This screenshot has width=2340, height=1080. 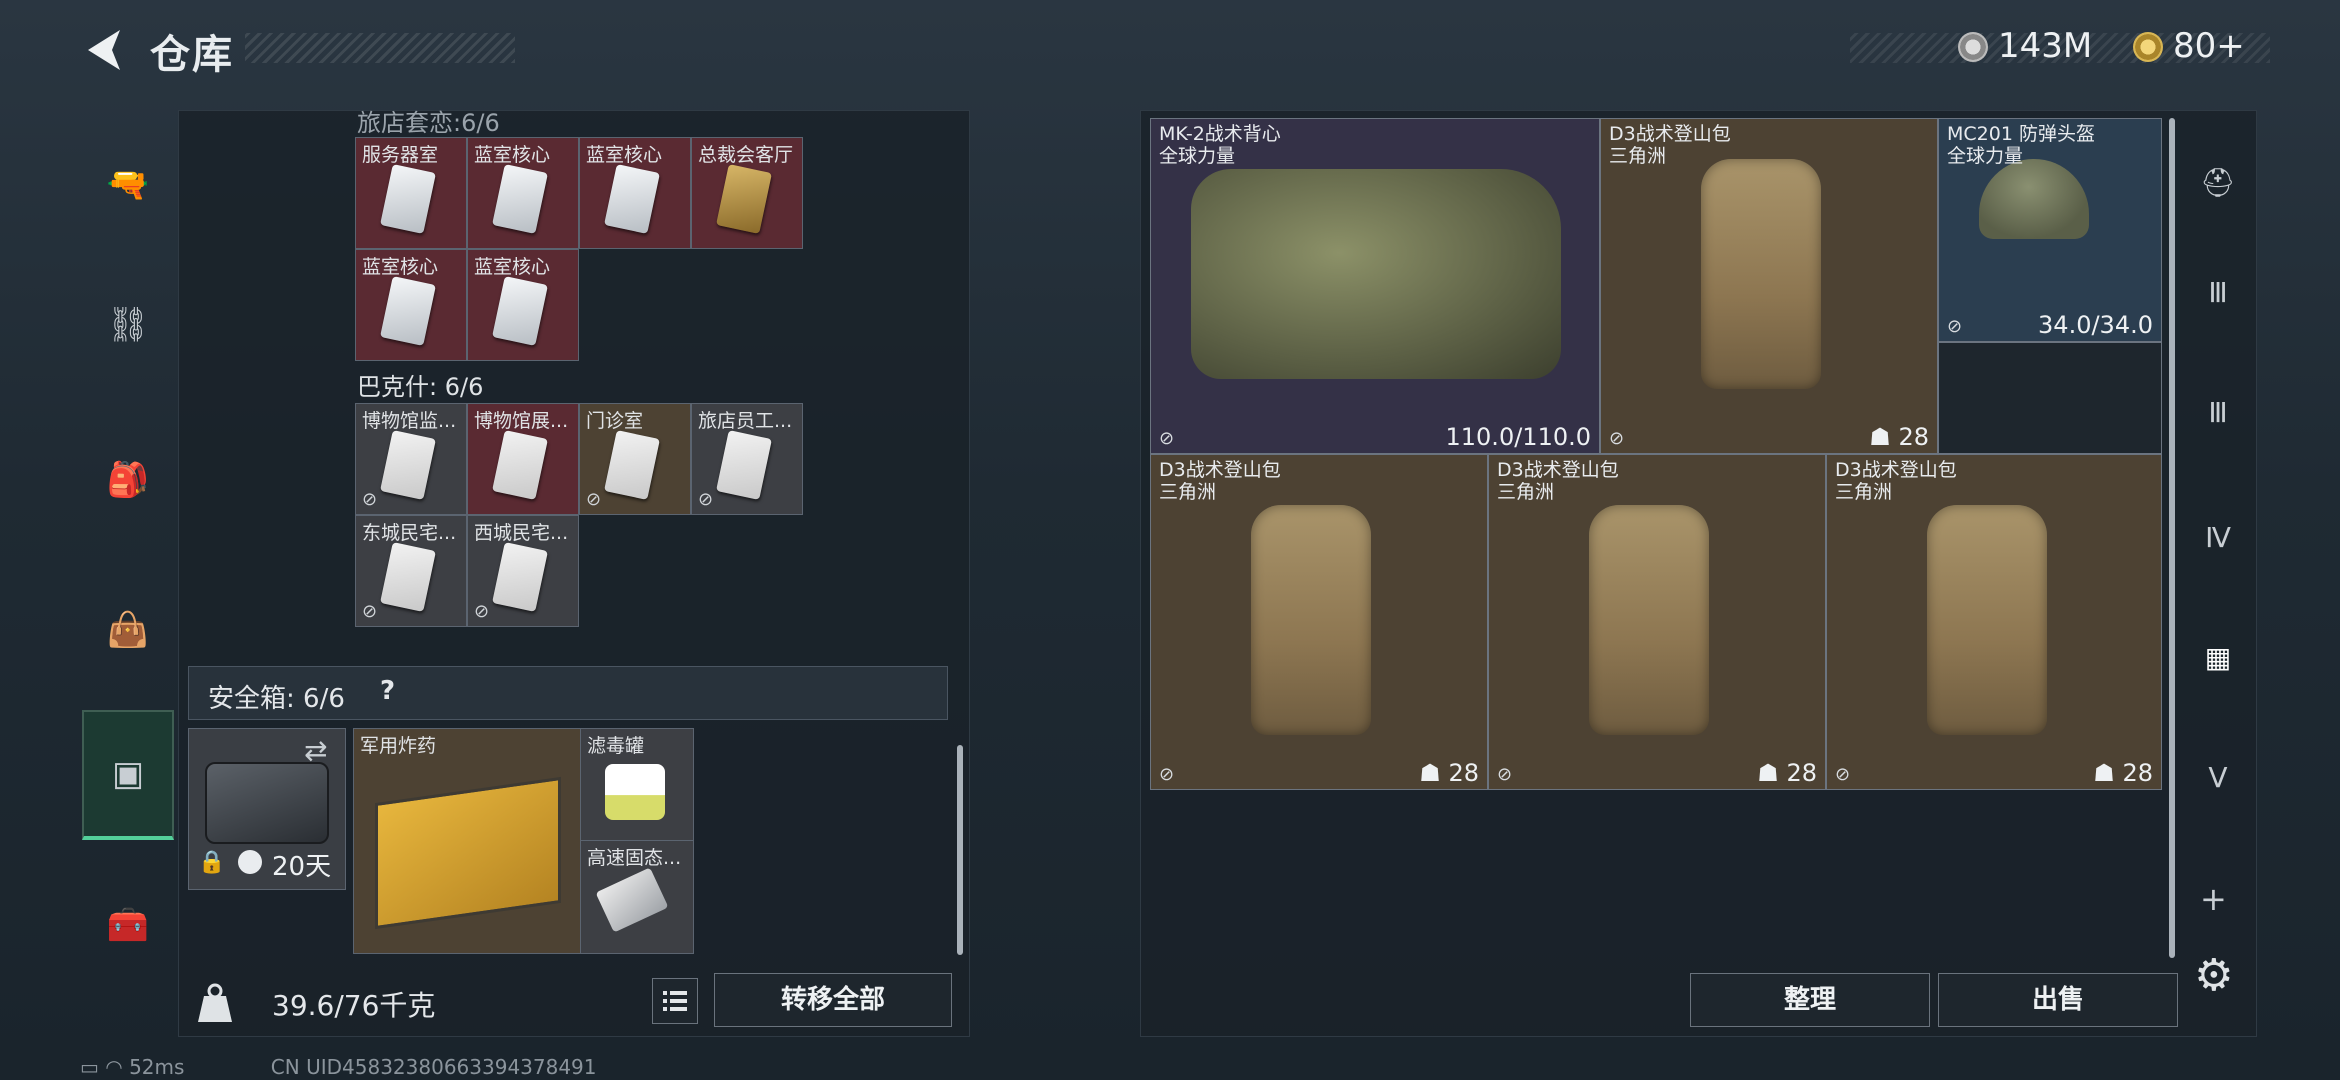 I want to click on tier5-stash-icon: Ⅴ, so click(x=2218, y=777).